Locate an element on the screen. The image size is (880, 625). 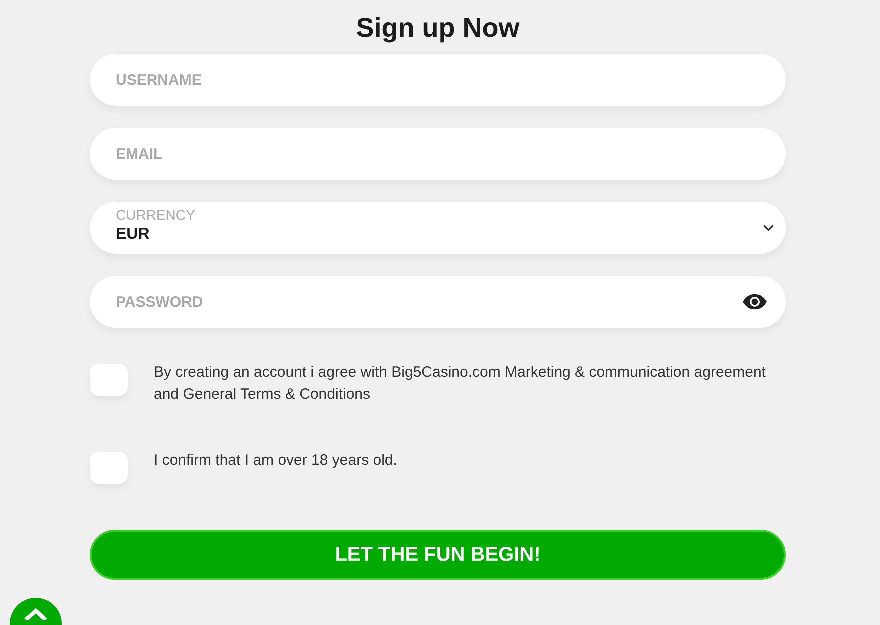
eye-icon is located at coordinates (755, 302).